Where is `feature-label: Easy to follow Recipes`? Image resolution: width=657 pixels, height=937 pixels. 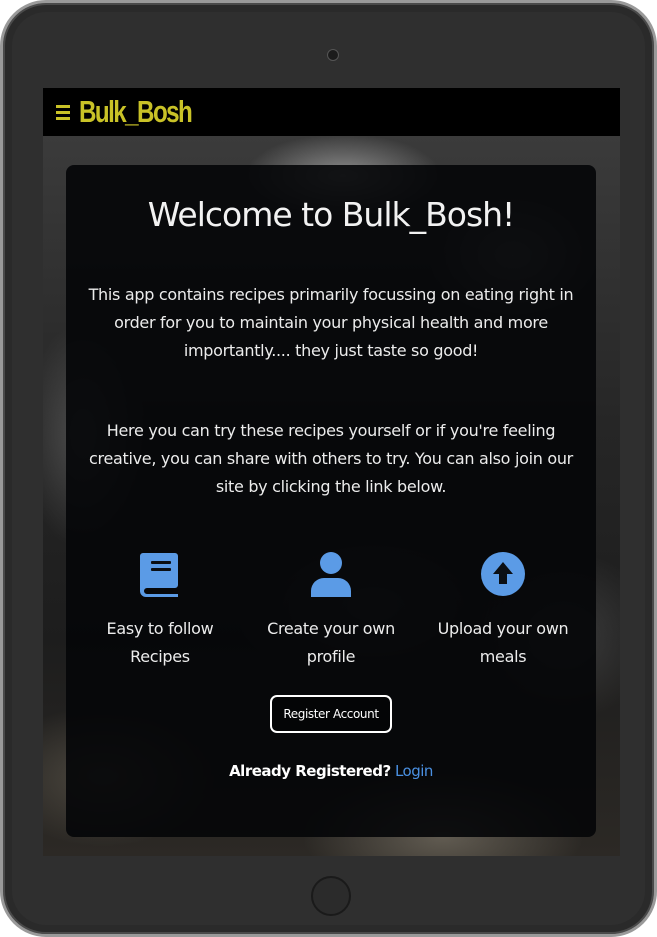
feature-label: Easy to follow Recipes is located at coordinates (160, 642).